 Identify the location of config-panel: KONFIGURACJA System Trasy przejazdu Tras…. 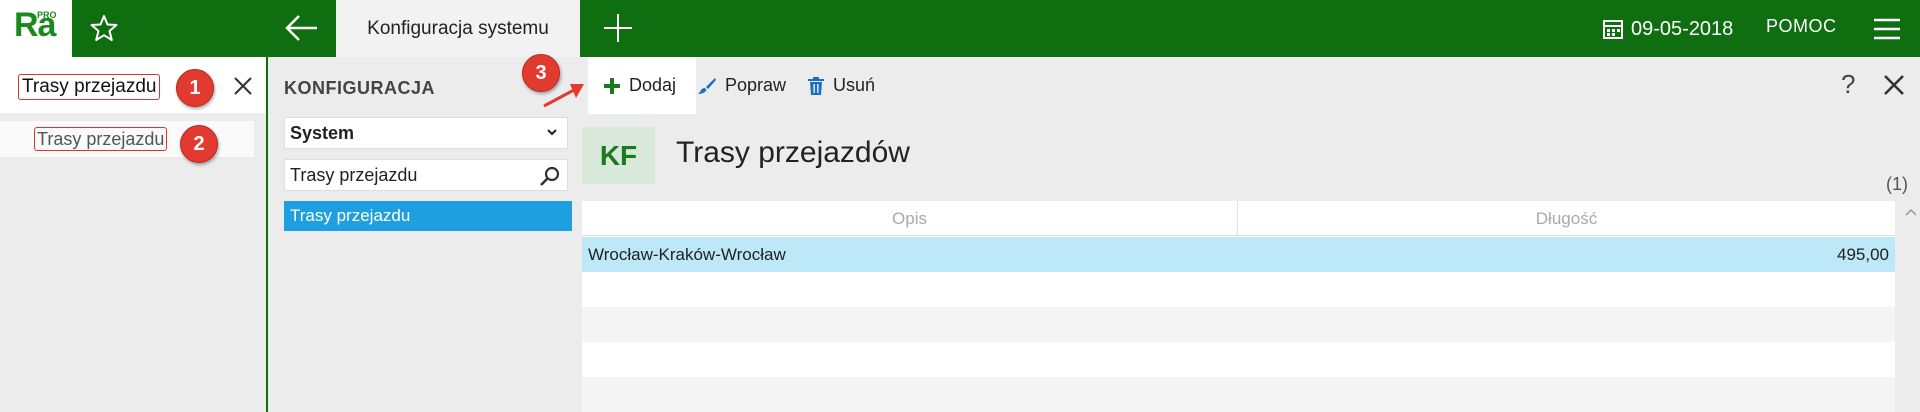
(423, 234).